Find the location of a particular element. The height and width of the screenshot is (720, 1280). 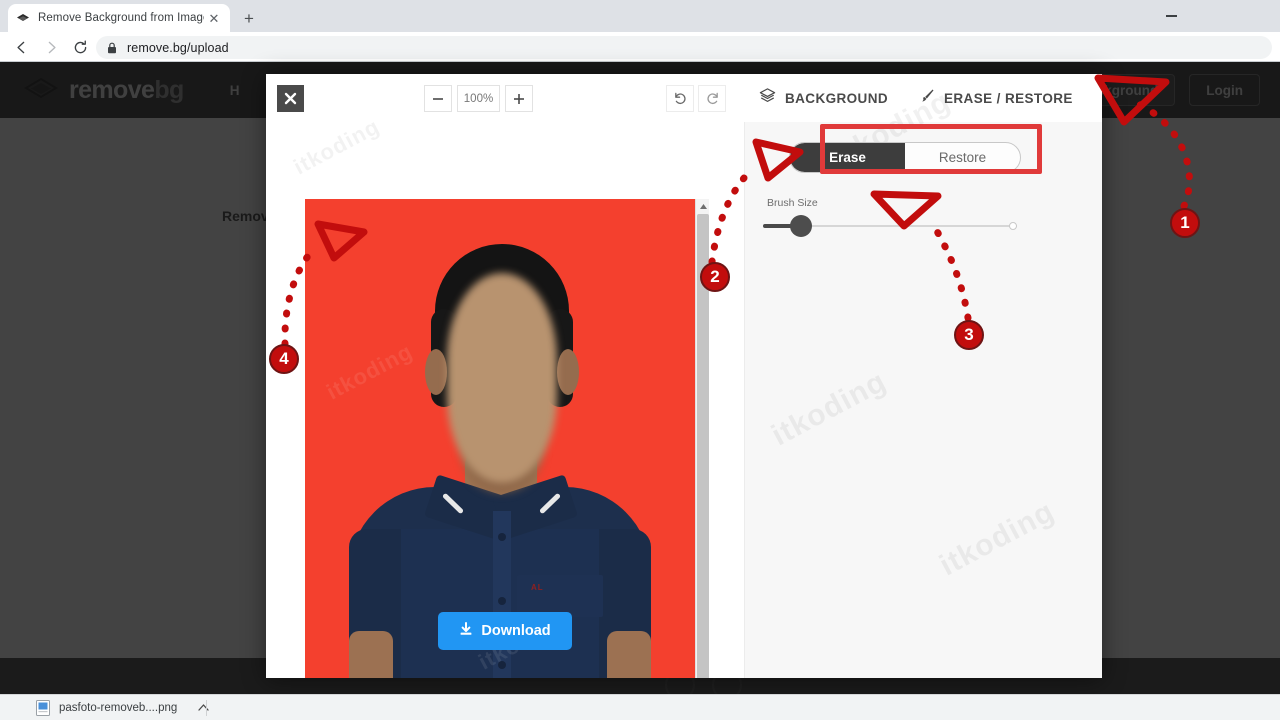

editor-header: 100% BACKGROUND ERASE / RESTORE is located at coordinates (684, 98).